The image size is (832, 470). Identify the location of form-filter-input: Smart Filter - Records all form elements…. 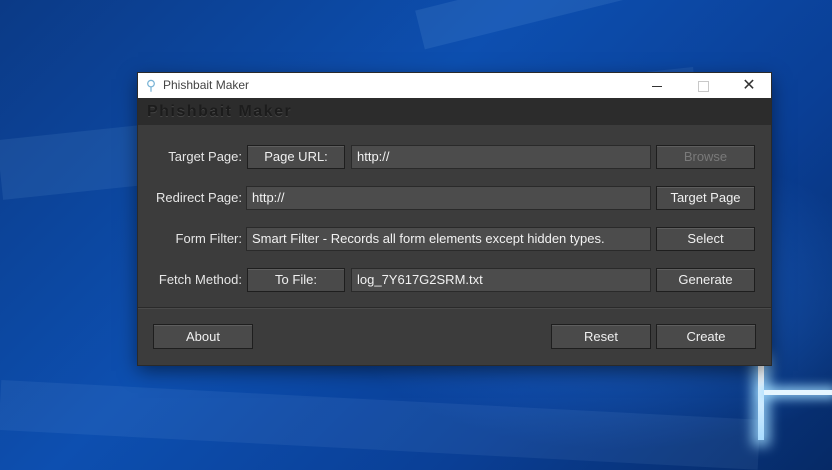
(448, 239).